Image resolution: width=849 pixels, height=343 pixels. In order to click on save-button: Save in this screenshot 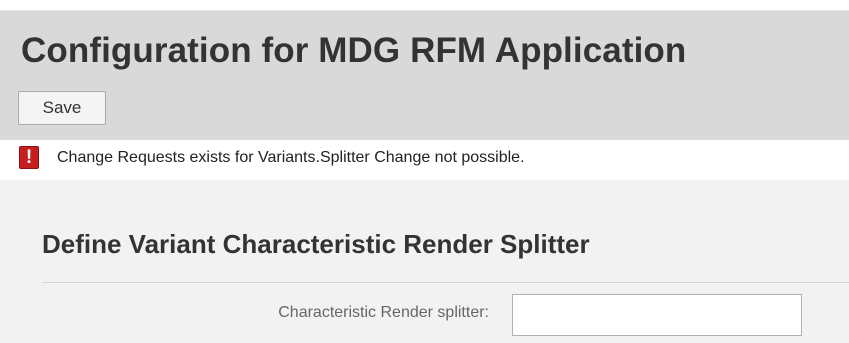, I will do `click(62, 108)`.